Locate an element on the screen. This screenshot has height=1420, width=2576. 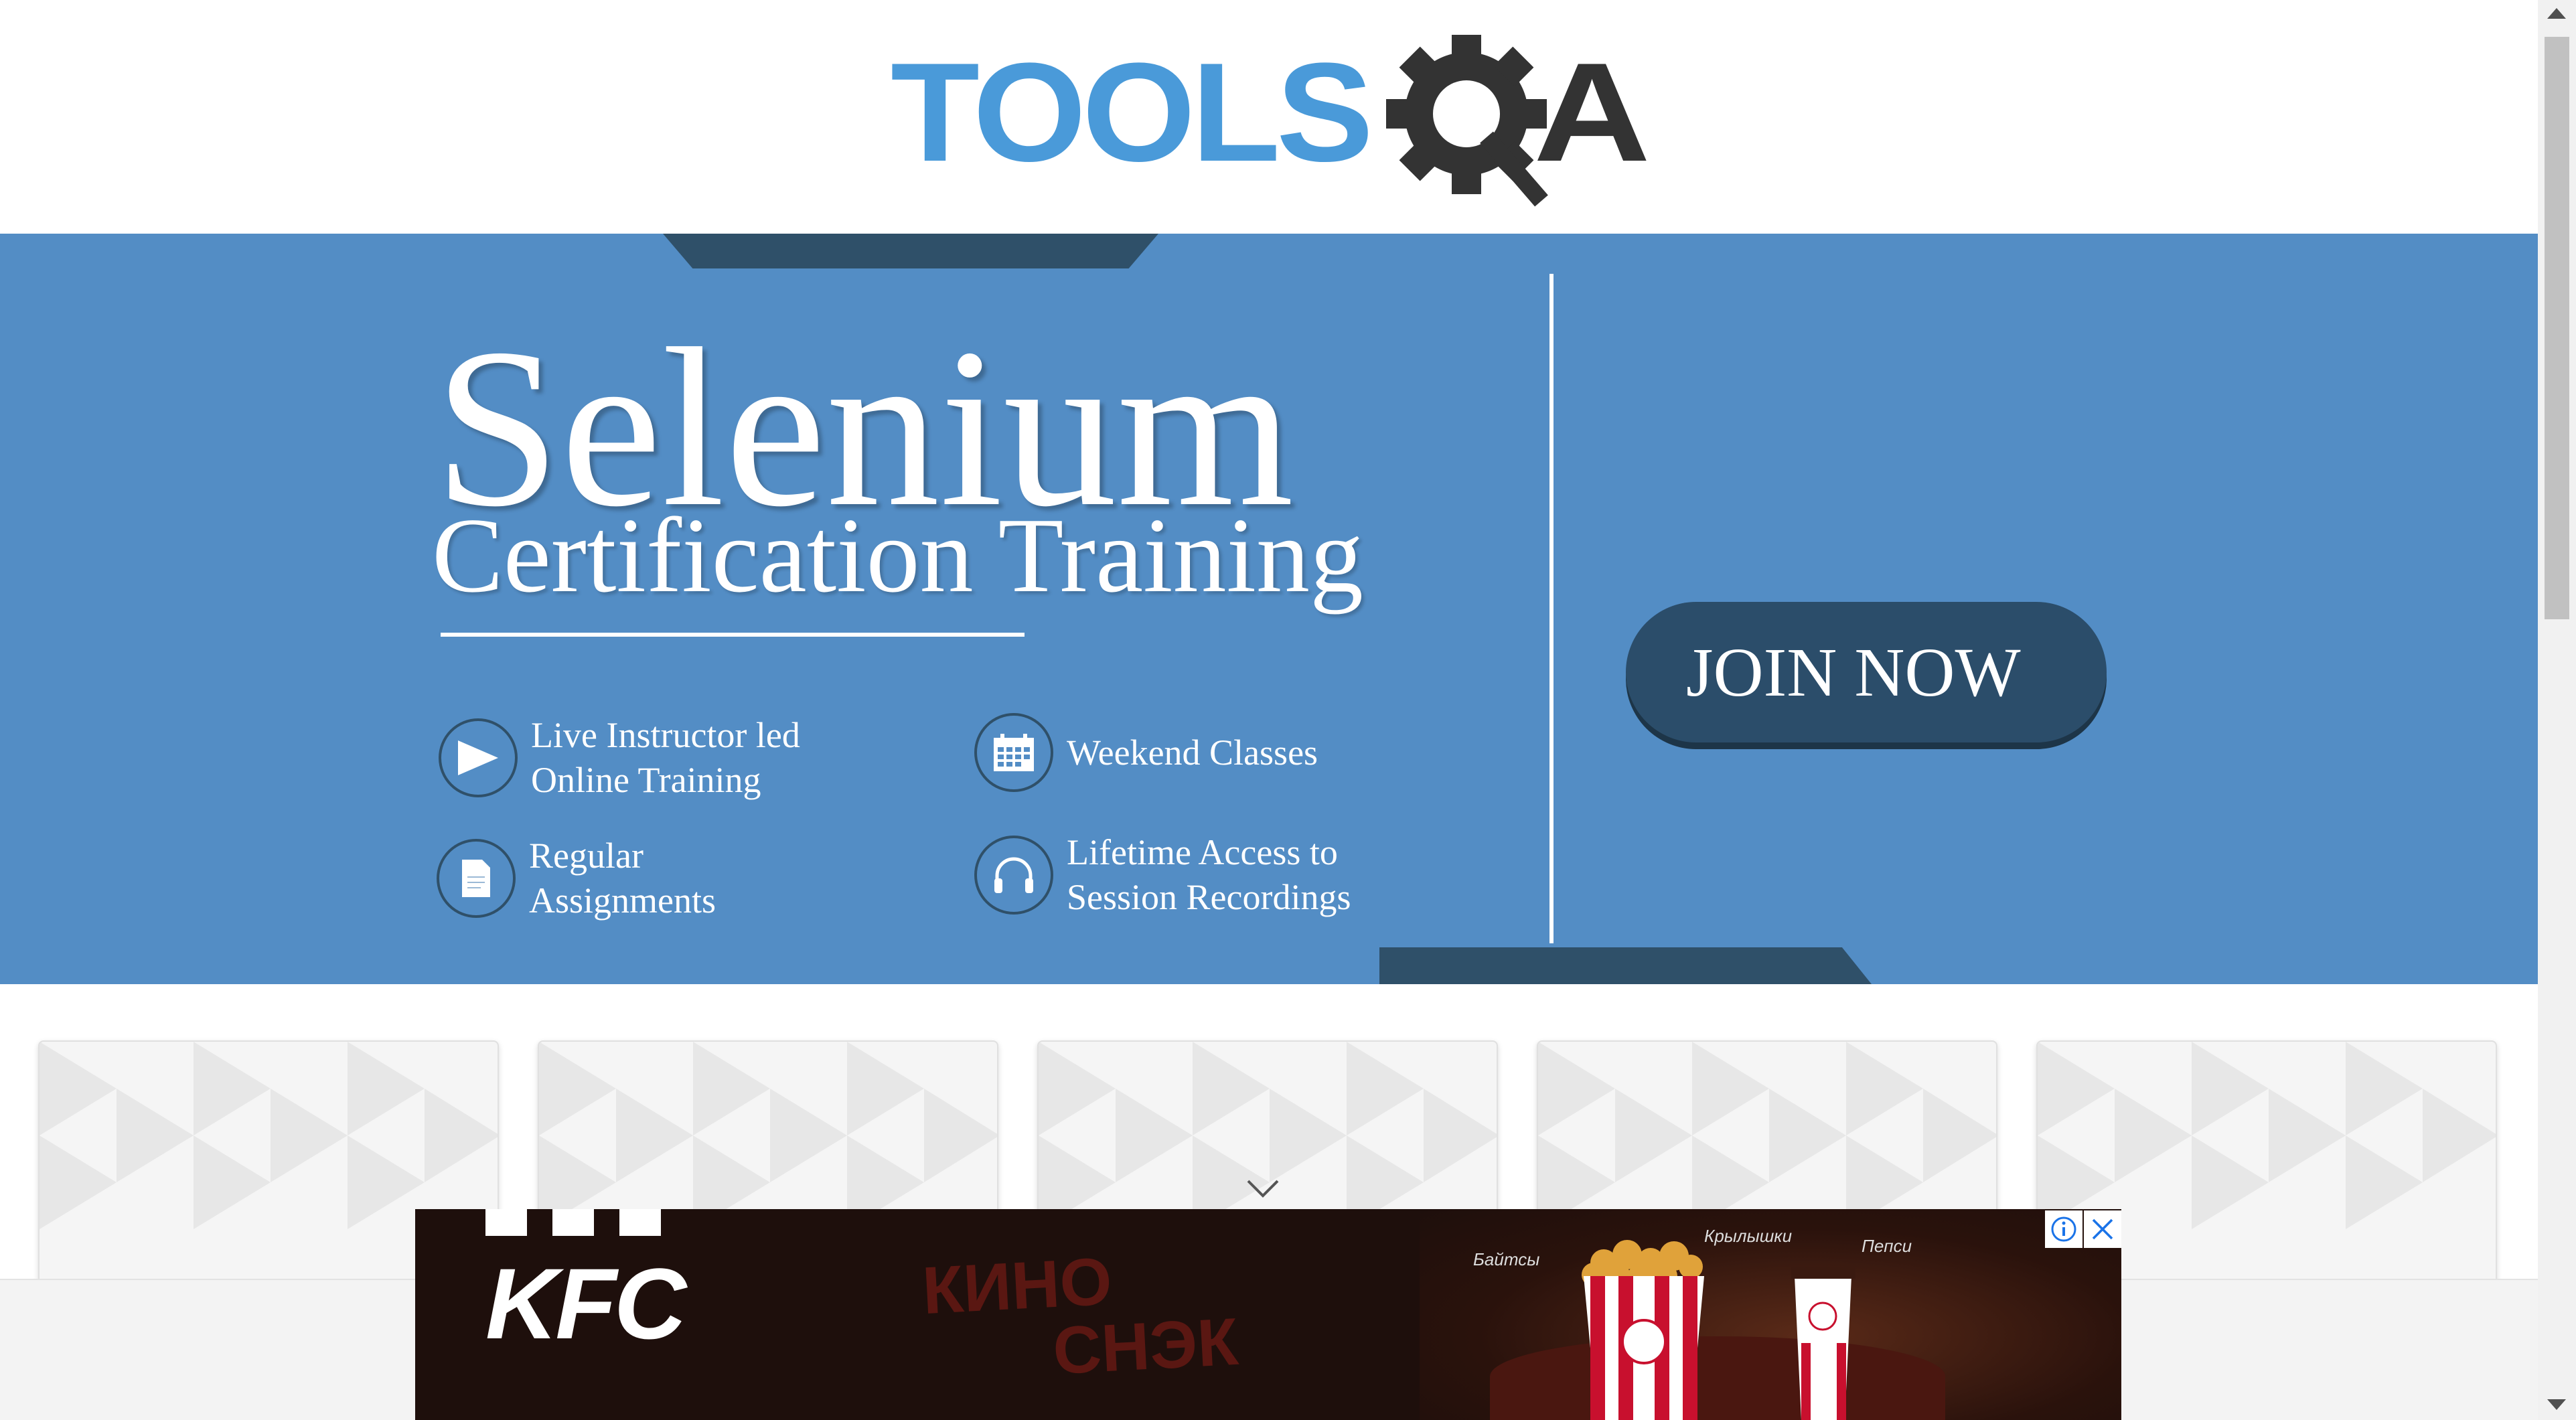
logo-a-text: A is located at coordinates (1592, 113).